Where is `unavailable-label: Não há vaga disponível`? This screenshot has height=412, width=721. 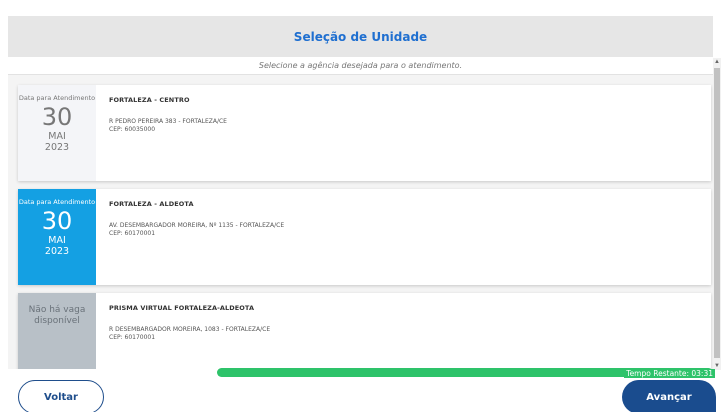
unavailable-label: Não há vaga disponível is located at coordinates (57, 315).